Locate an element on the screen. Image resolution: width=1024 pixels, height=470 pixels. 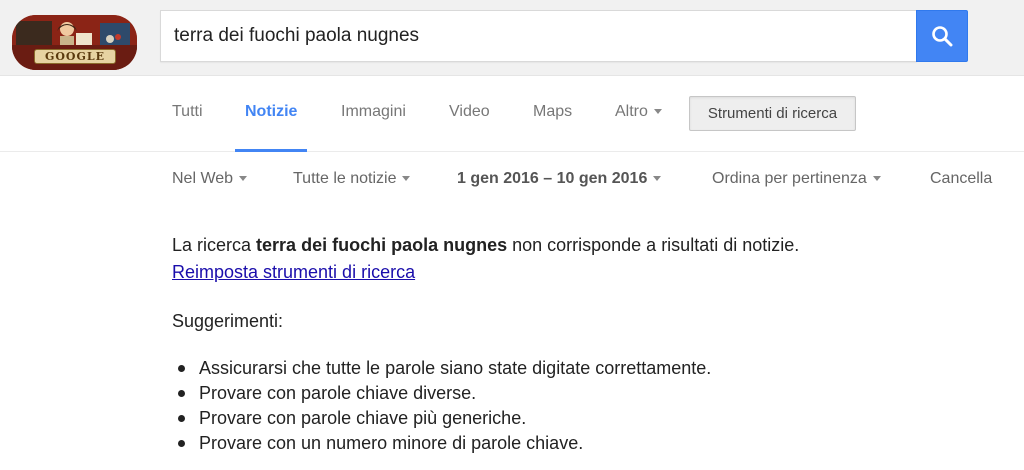
sort-label: Ordina per pertinenza is located at coordinates (789, 178).